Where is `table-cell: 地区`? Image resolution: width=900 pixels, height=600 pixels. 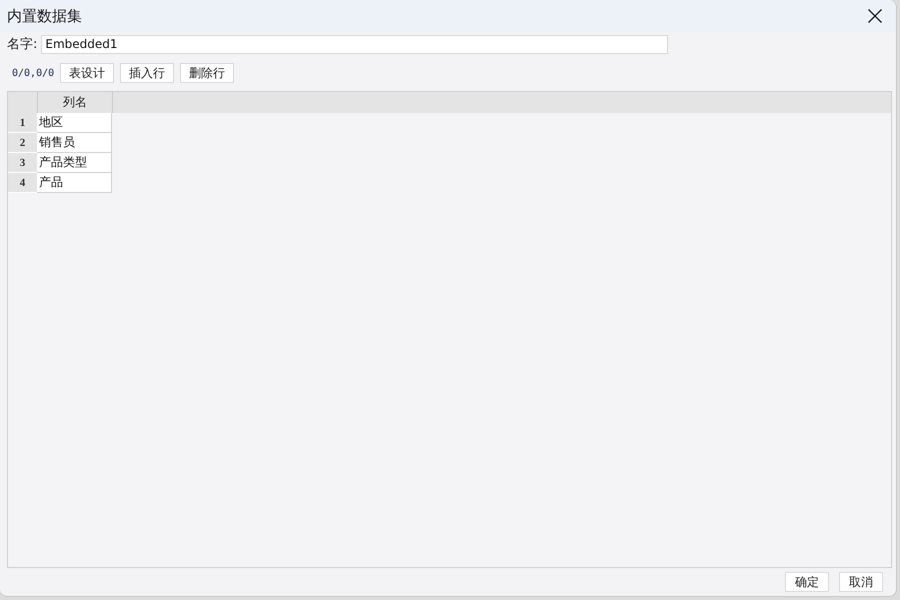
table-cell: 地区 is located at coordinates (74, 123).